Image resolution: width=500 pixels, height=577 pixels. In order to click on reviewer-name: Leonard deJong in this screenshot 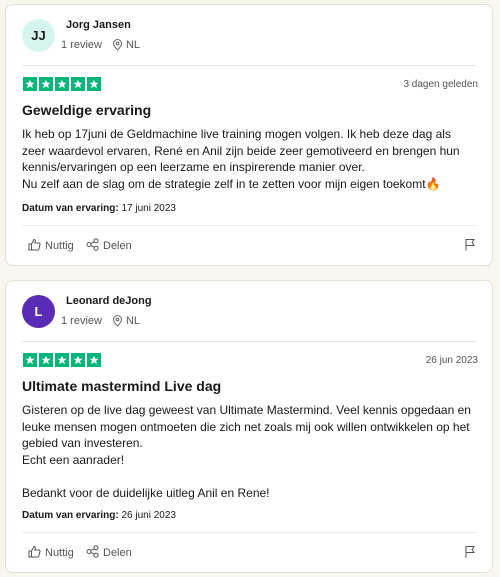, I will do `click(109, 301)`.